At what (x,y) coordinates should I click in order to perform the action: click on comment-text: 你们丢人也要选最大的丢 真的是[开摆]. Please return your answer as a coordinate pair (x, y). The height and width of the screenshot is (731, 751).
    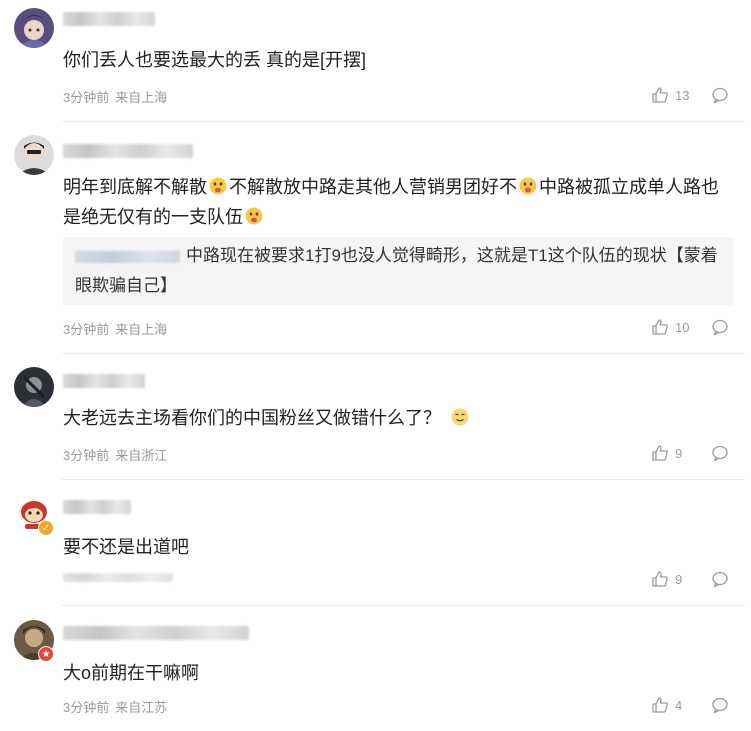
    Looking at the image, I should click on (215, 60).